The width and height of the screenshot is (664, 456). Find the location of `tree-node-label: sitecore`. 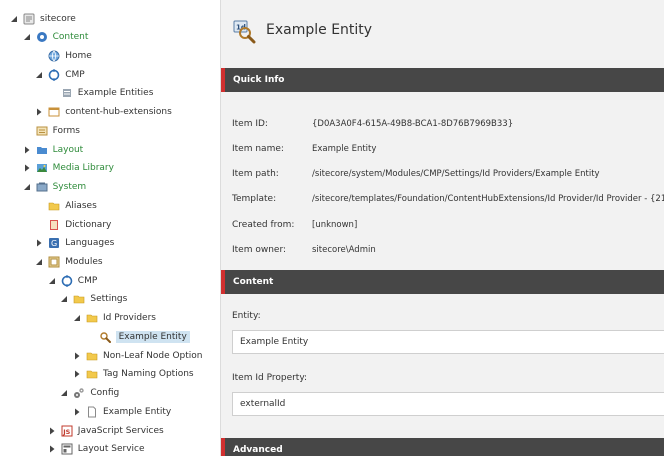

tree-node-label: sitecore is located at coordinates (58, 19).